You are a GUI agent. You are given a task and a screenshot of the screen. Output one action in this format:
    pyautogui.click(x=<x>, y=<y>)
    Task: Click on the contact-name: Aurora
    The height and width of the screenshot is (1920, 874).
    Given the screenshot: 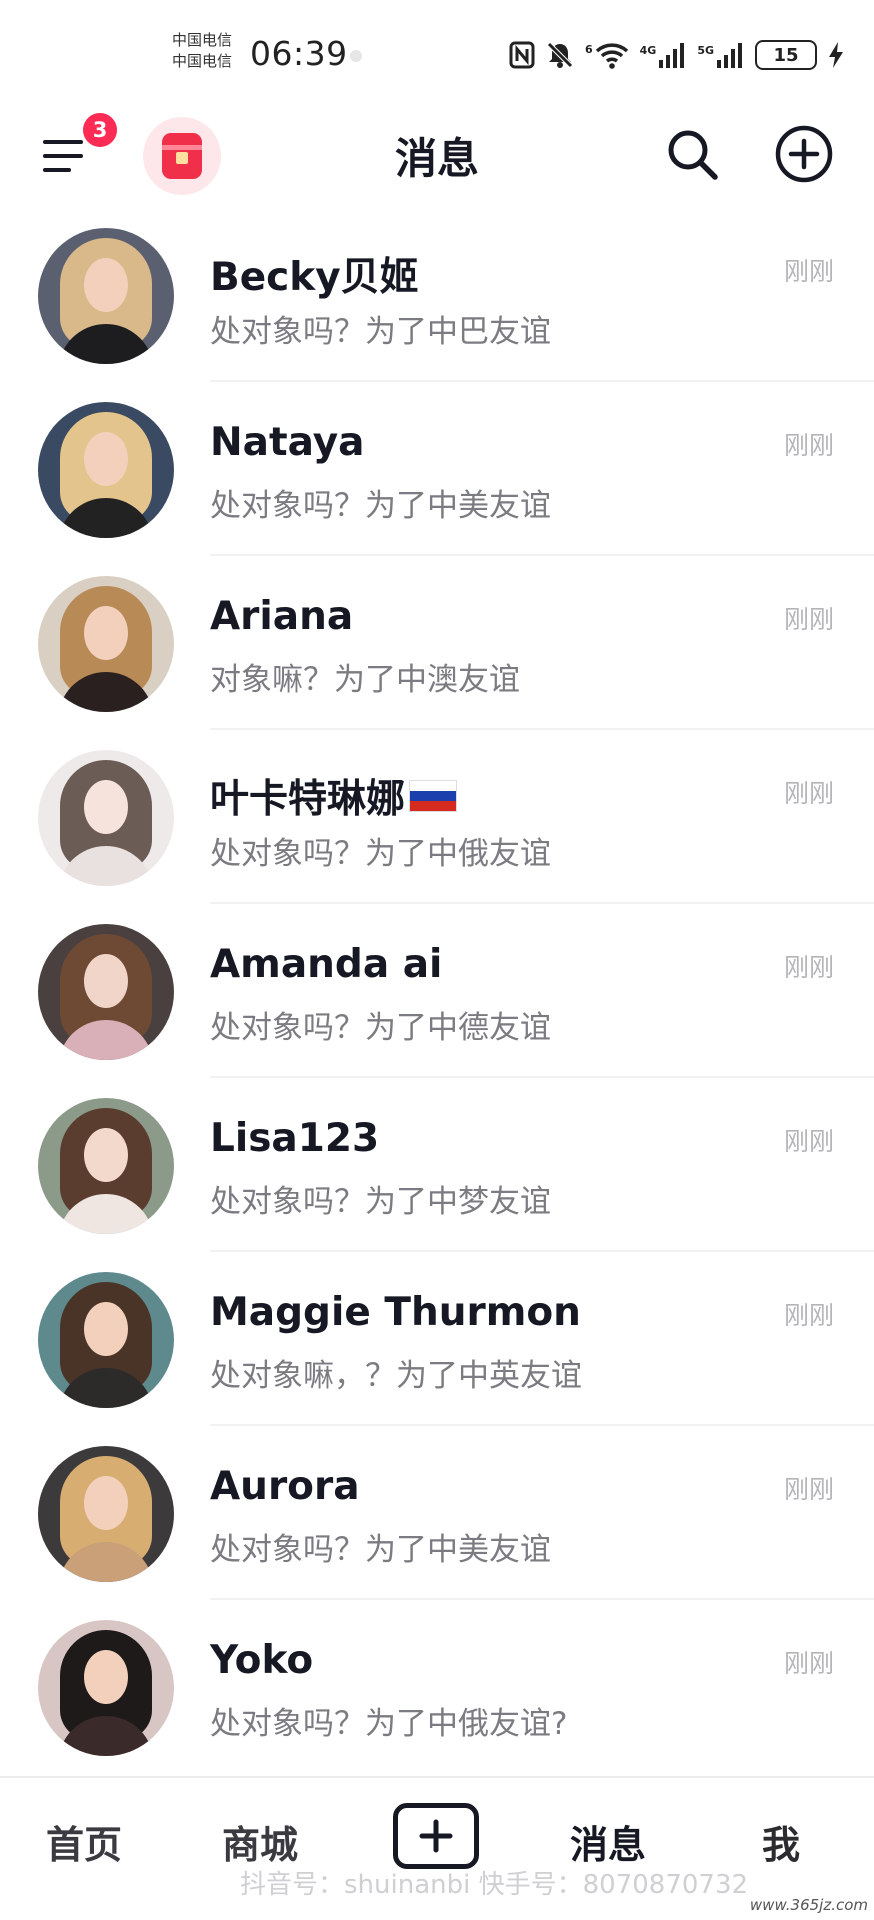 What is the action you would take?
    pyautogui.click(x=285, y=1486)
    